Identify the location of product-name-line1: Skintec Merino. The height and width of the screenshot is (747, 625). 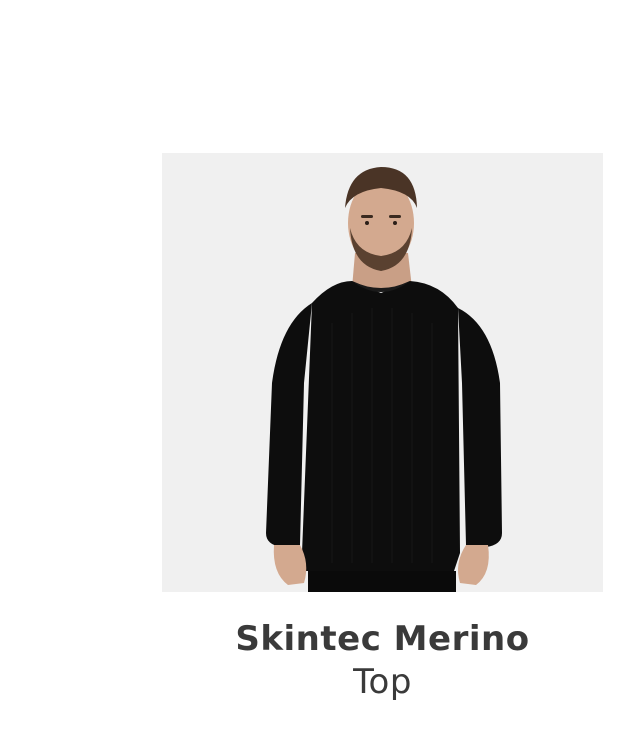
(382, 639).